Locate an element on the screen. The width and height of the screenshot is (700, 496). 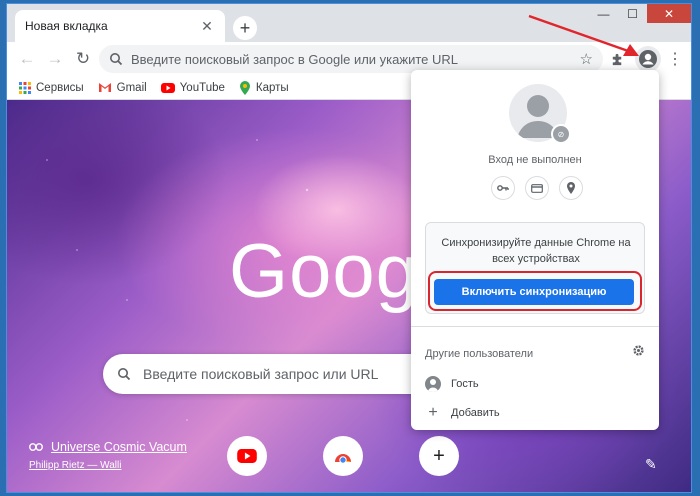
attribution-author: Philipp Rietz — Walli is located at coordinates (108, 465).